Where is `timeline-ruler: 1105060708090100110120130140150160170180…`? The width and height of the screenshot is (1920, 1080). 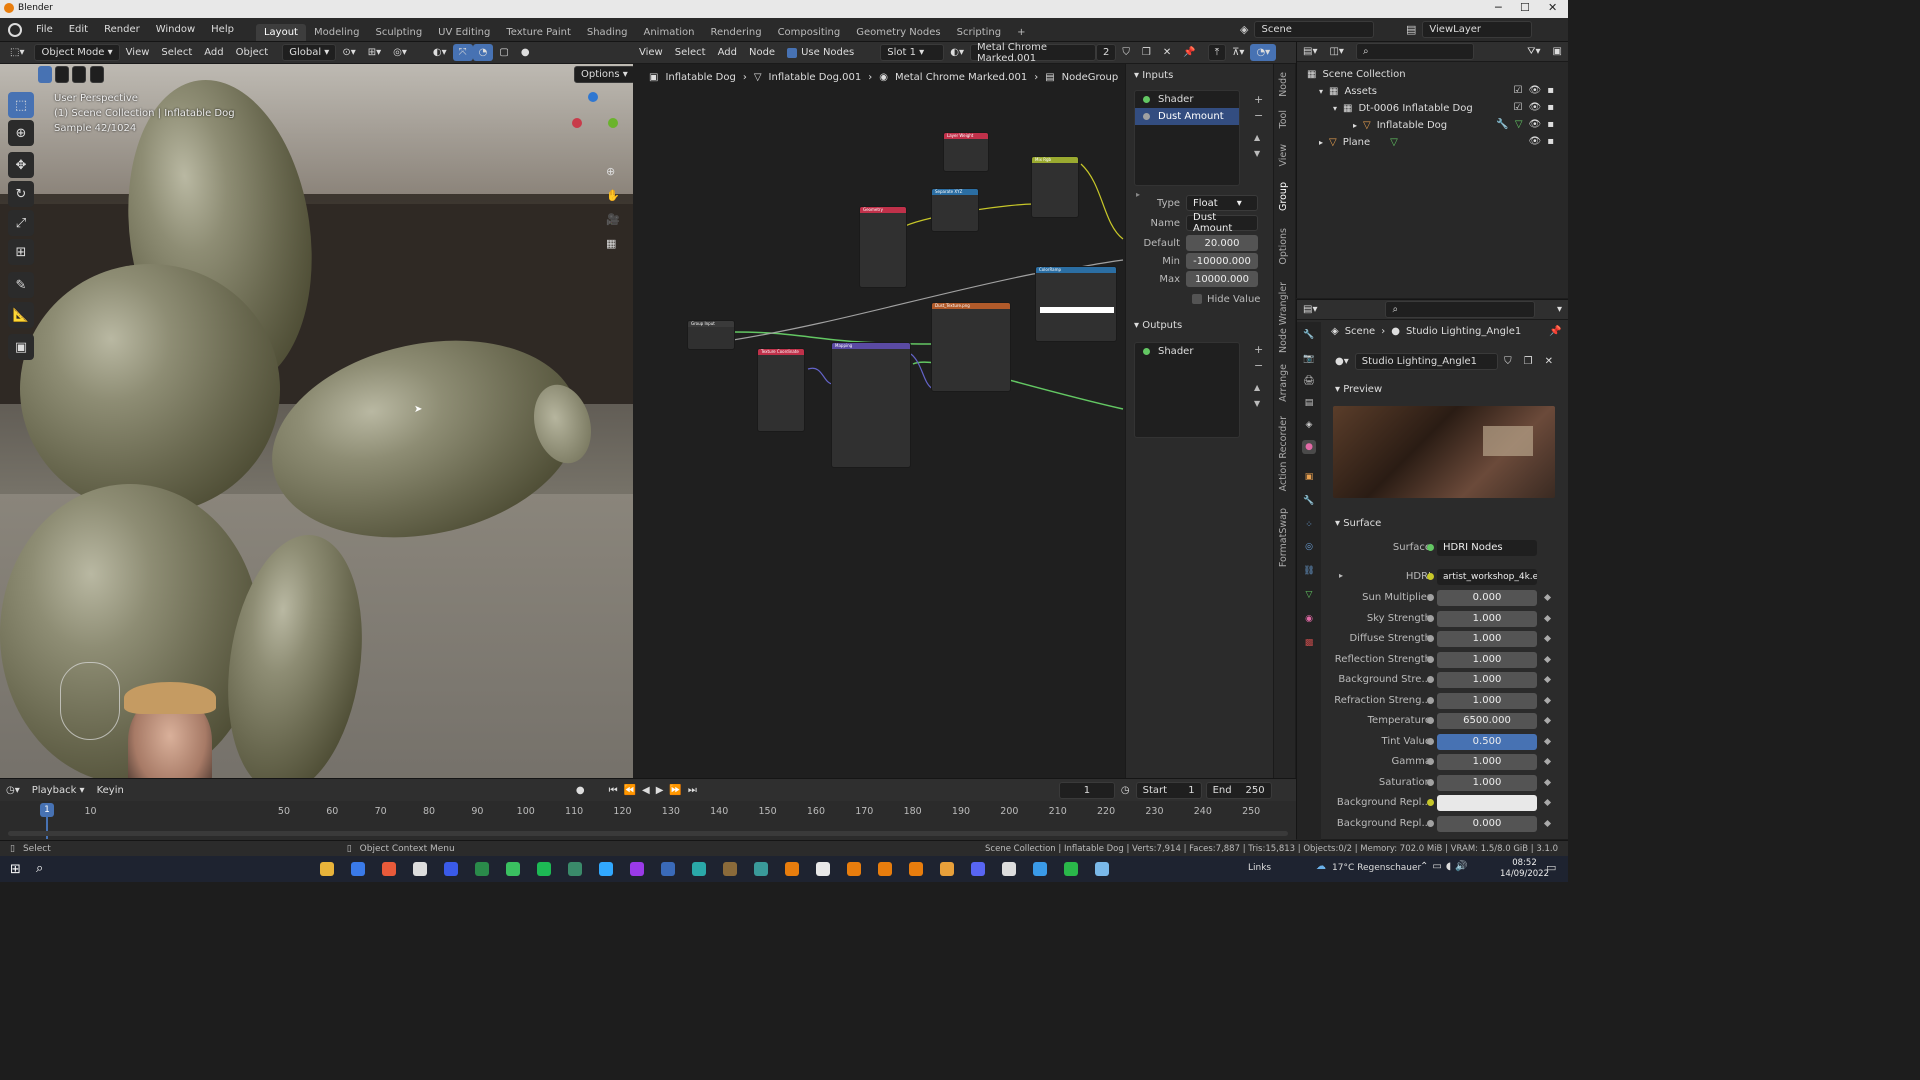 timeline-ruler: 1105060708090100110120130140150160170180… is located at coordinates (648, 814).